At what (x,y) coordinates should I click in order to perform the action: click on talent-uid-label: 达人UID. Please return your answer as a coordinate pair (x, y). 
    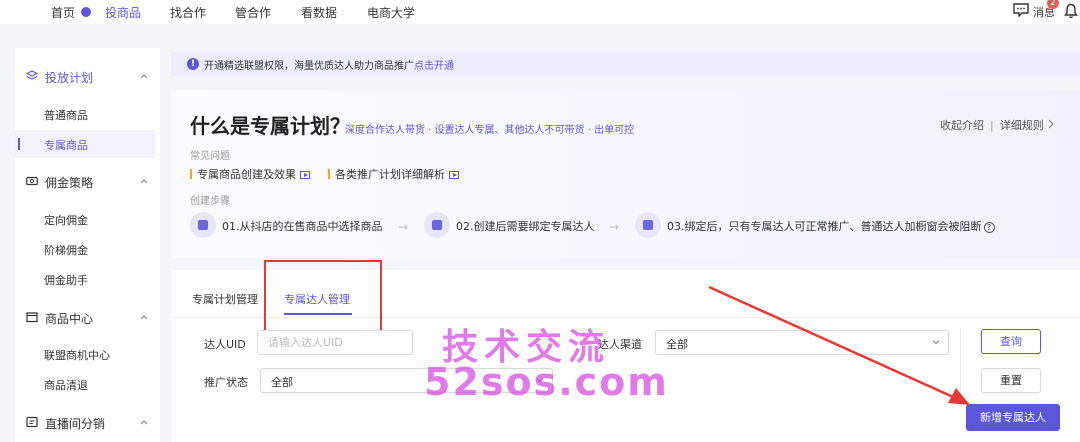
    Looking at the image, I should click on (225, 344).